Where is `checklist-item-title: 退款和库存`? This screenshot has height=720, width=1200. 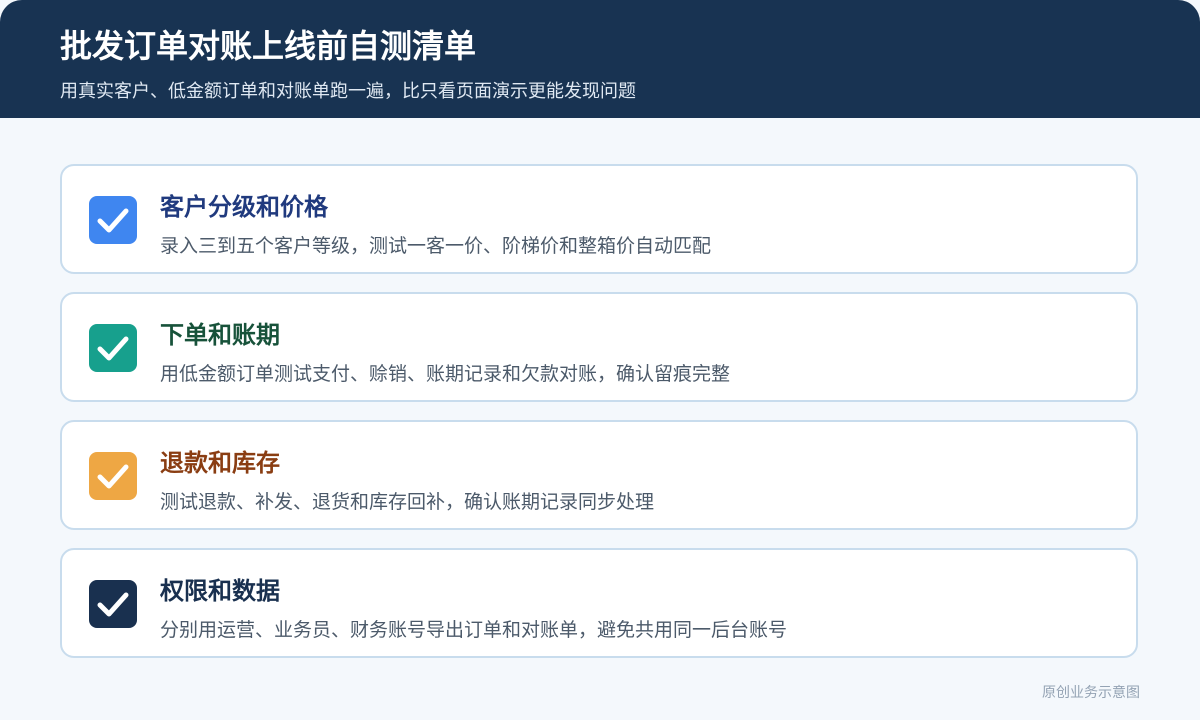 checklist-item-title: 退款和库存 is located at coordinates (220, 463).